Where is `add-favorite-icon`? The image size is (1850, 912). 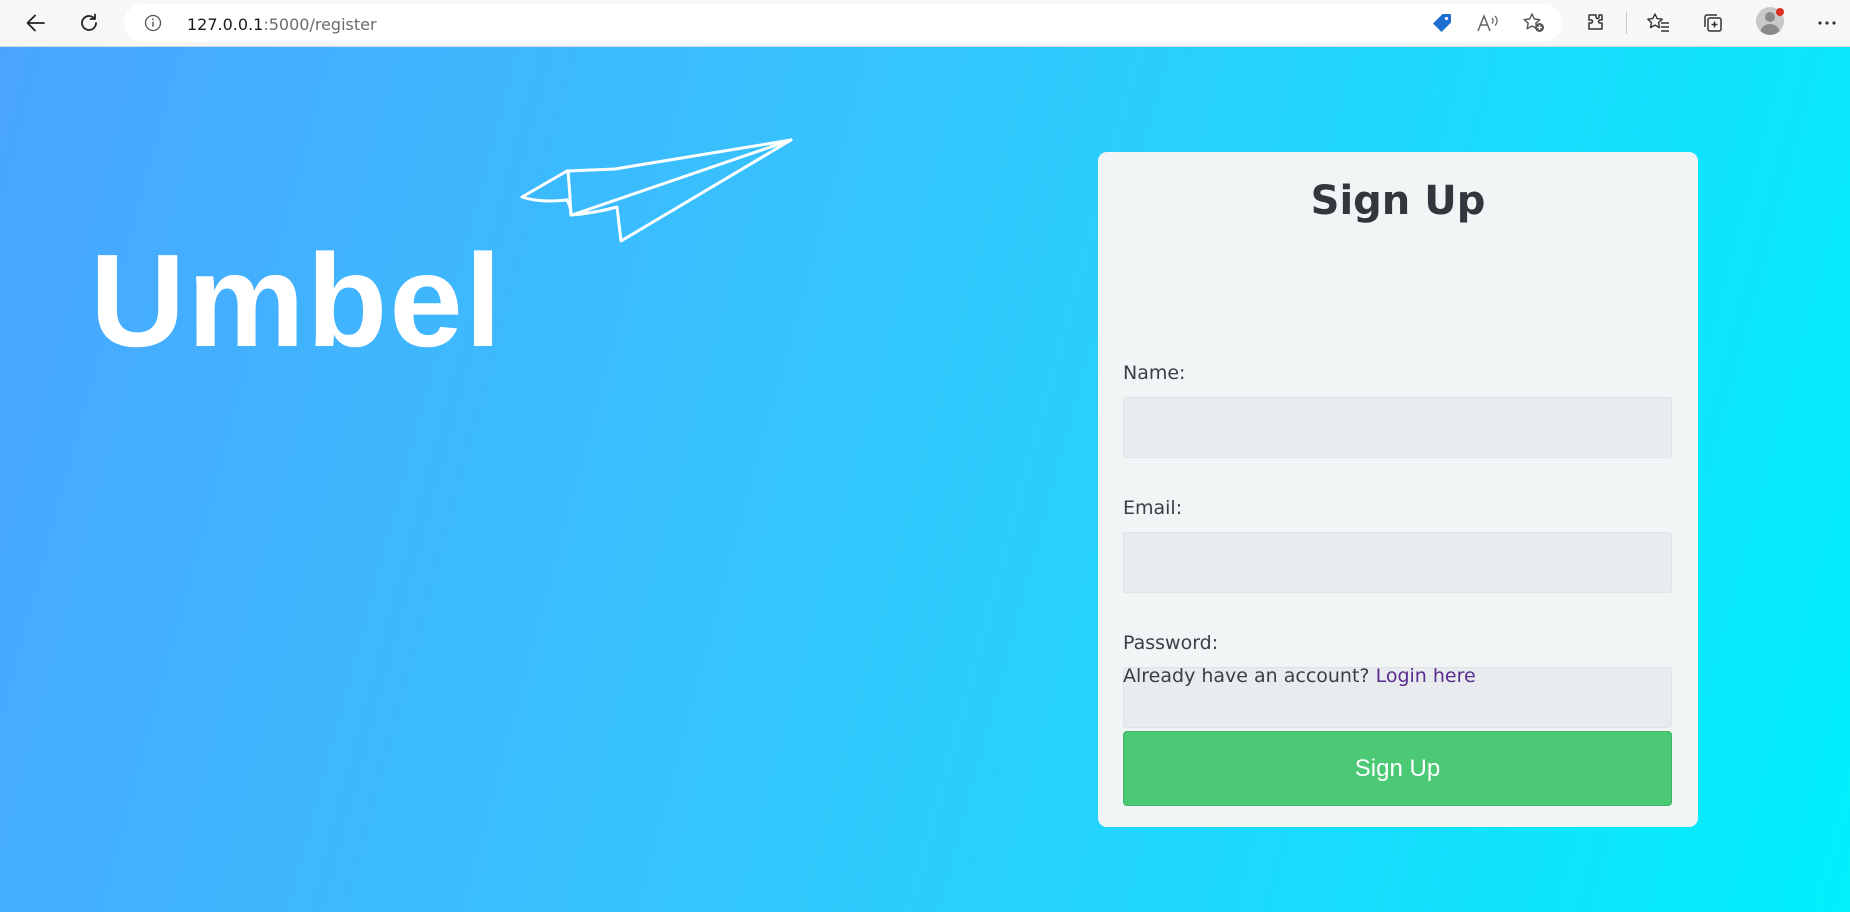
add-favorite-icon is located at coordinates (1534, 23).